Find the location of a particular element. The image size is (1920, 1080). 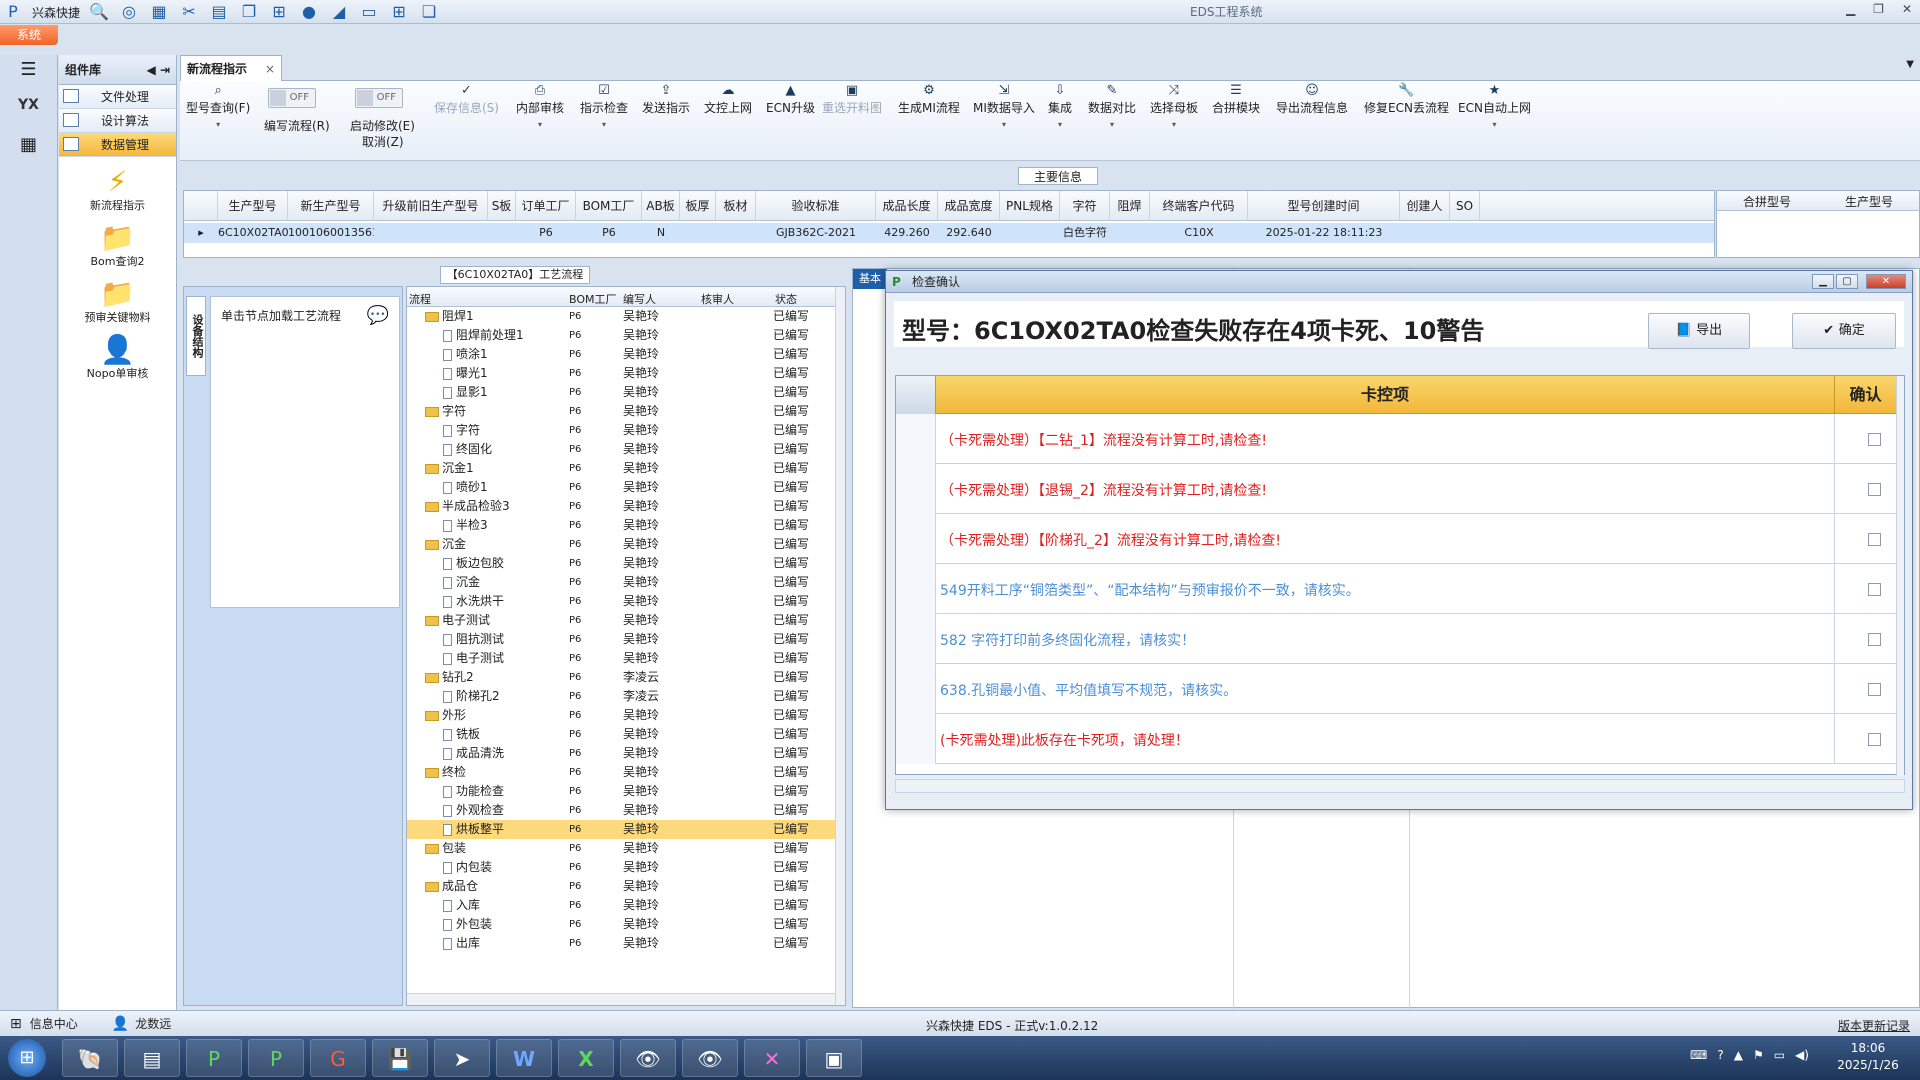

dialog-close-icon: ✕ is located at coordinates (1886, 281).